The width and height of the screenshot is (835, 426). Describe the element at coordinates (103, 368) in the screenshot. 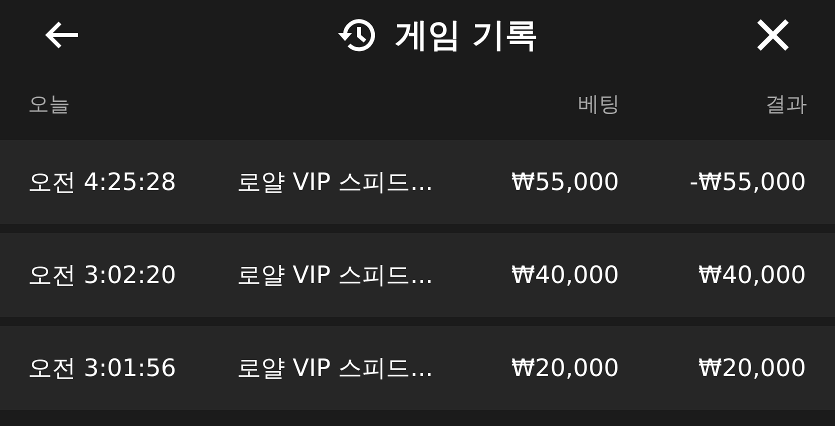

I see `table-cell-text: 오전 3:01:56` at that location.